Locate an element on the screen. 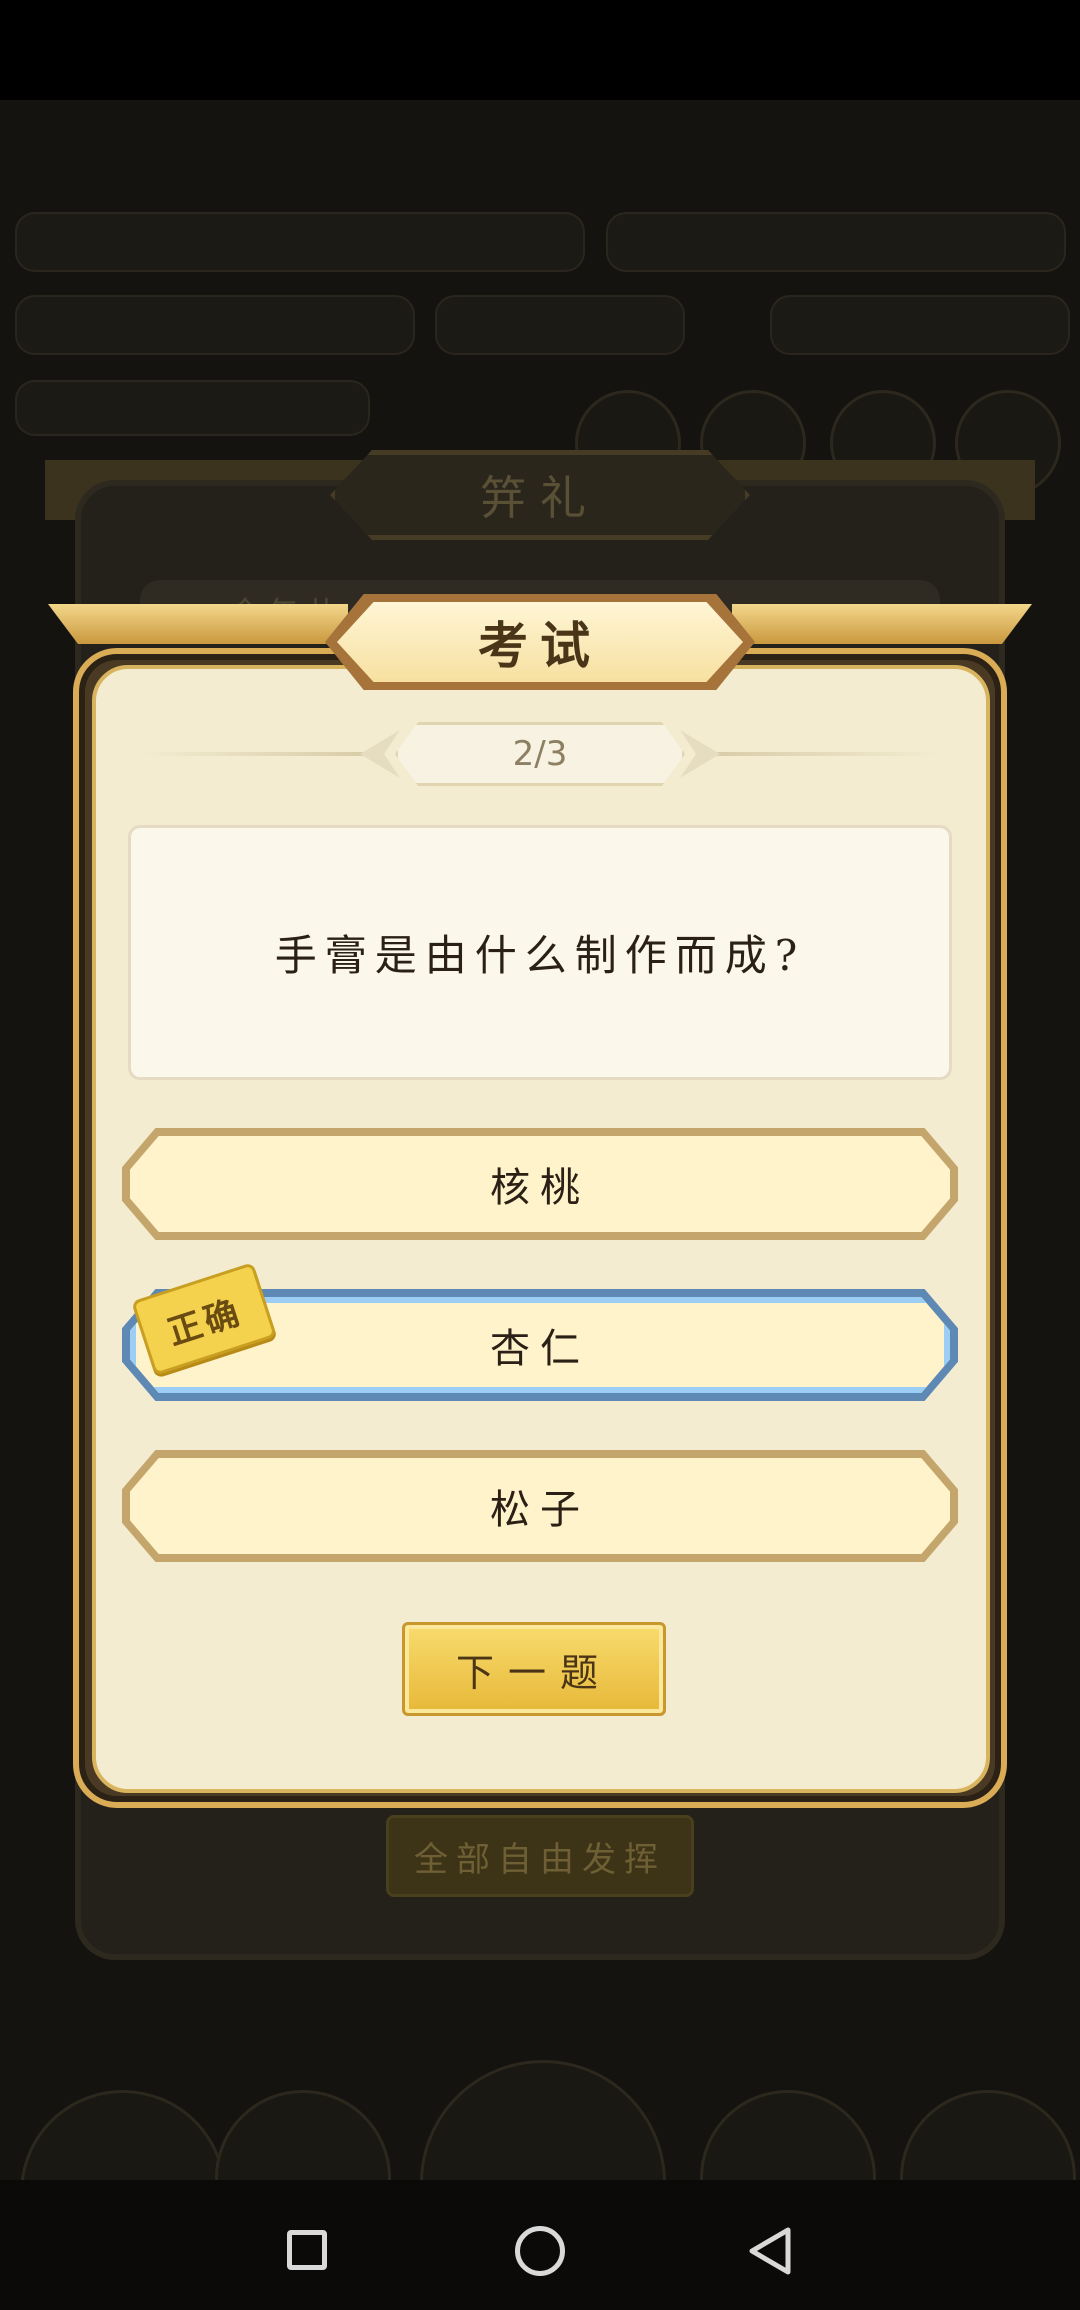 This screenshot has height=2310, width=1080. answer-option-1: 核桃 is located at coordinates (540, 1184).